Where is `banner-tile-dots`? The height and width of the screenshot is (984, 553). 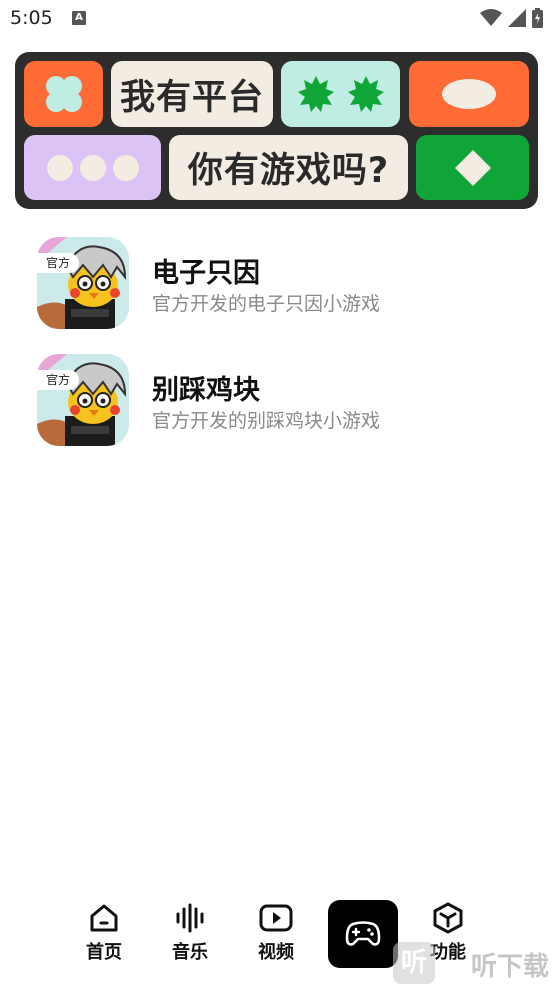 banner-tile-dots is located at coordinates (92, 167).